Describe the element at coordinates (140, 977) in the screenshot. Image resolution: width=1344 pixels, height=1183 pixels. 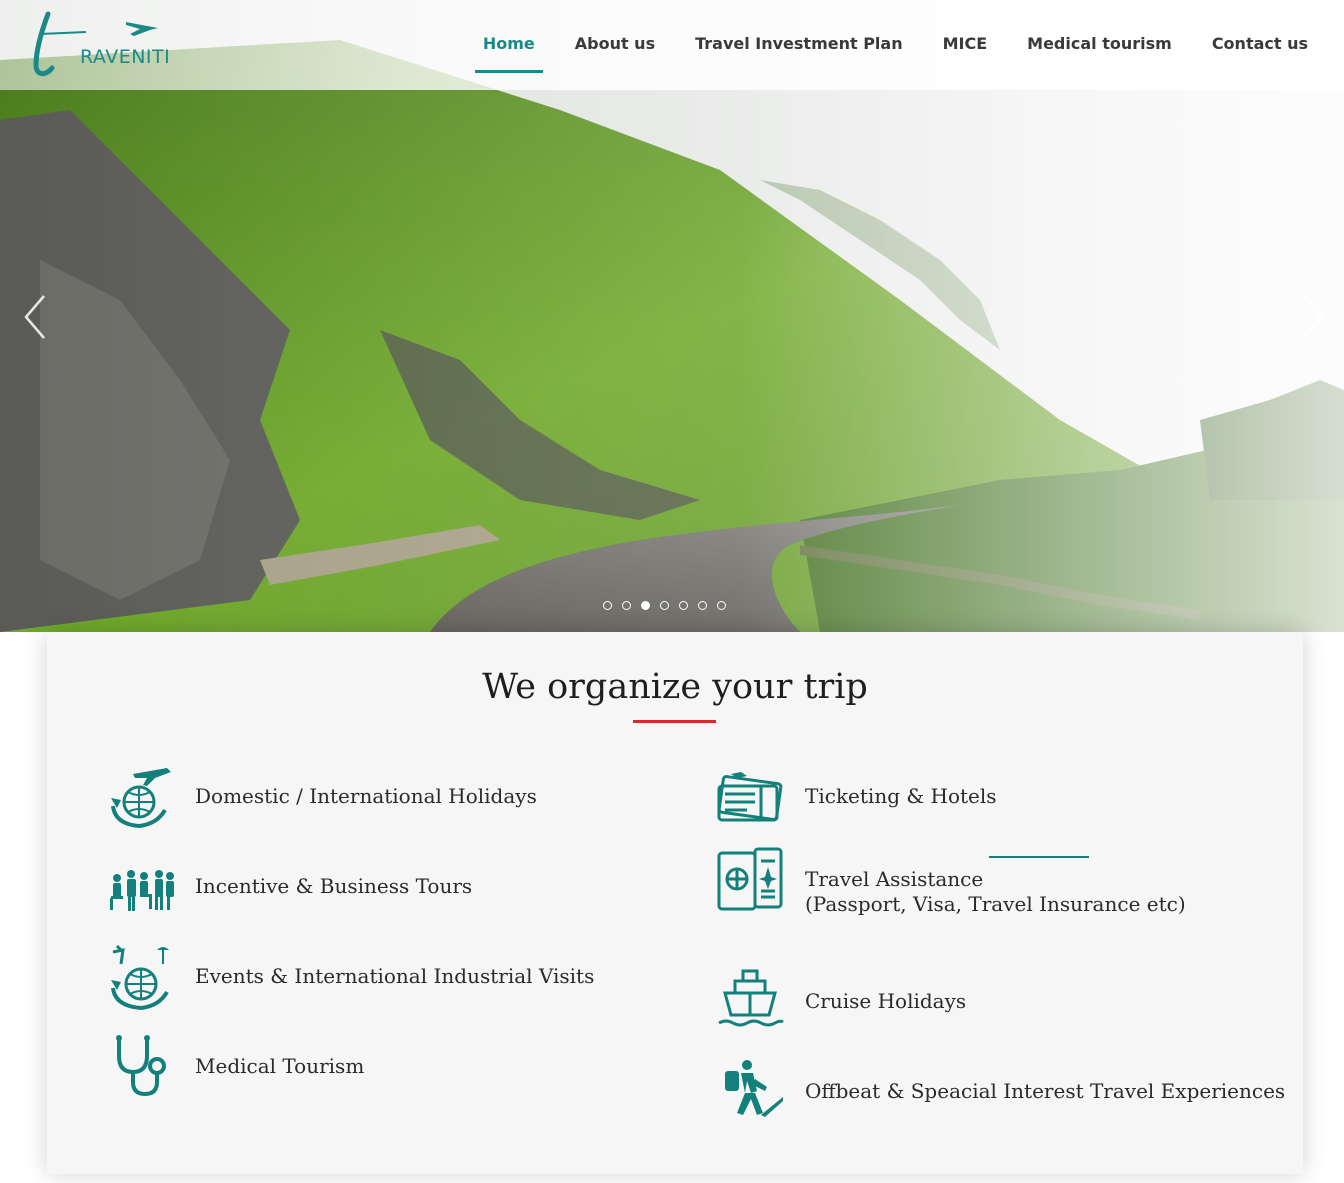
I see `events-globe-icon` at that location.